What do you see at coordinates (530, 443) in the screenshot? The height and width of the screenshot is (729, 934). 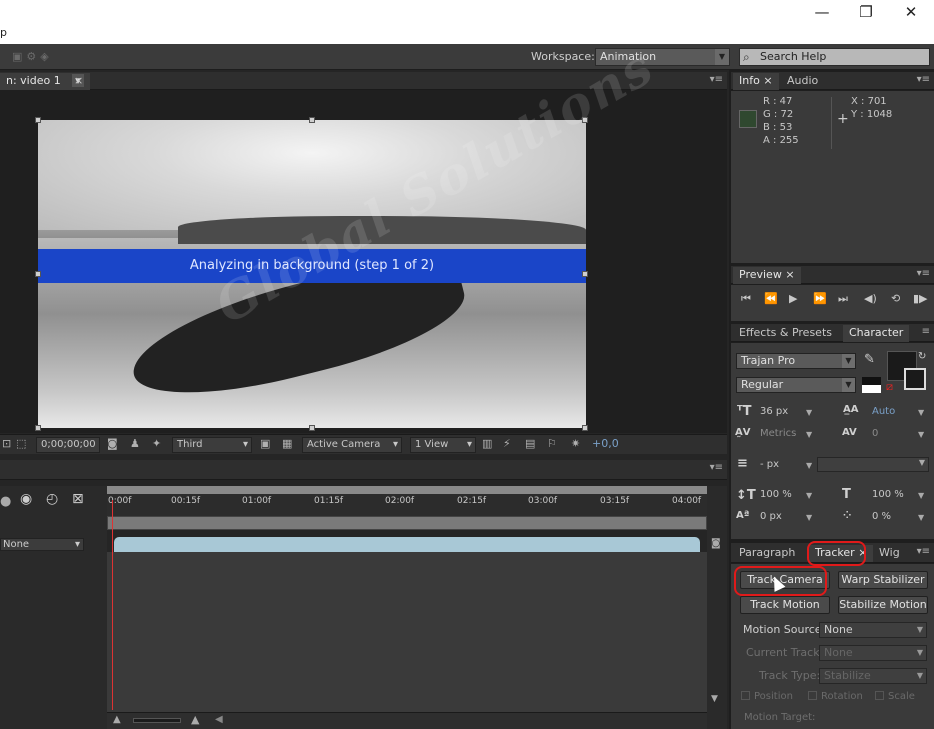 I see `timeline-icon: ▤` at bounding box center [530, 443].